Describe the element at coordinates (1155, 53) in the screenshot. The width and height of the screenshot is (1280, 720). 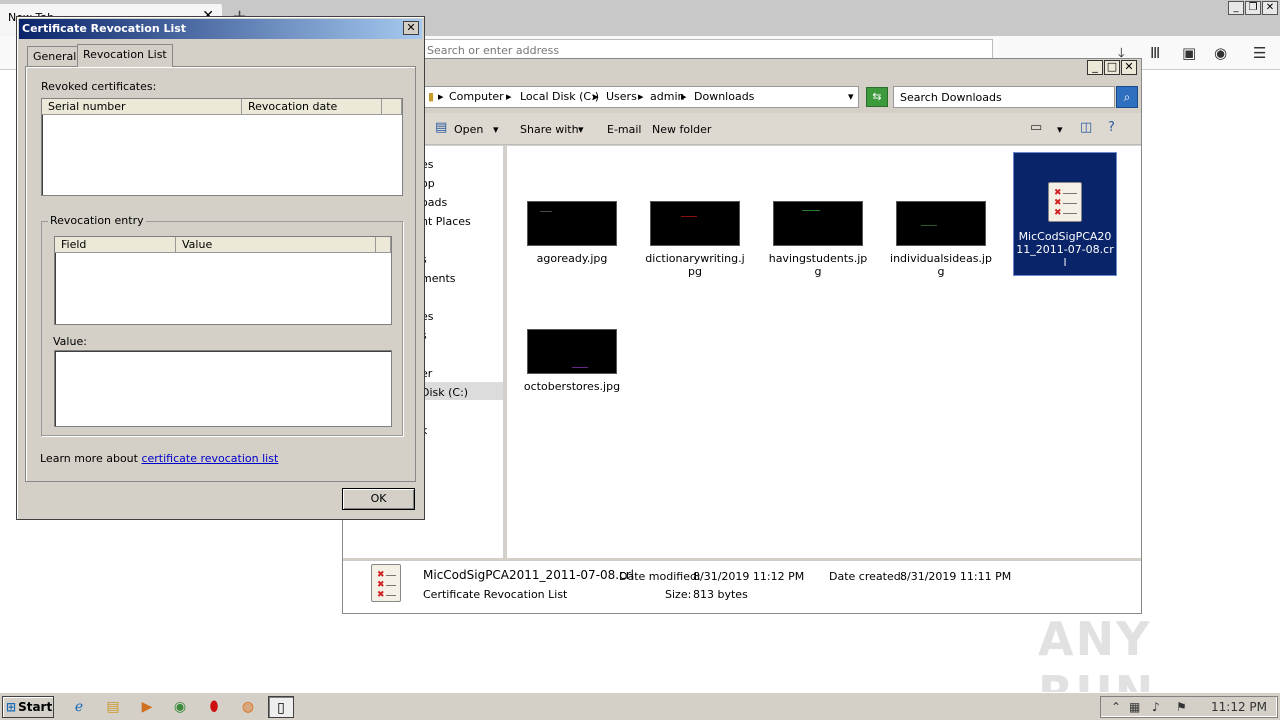
I see `library-icon: Ⅲ` at that location.